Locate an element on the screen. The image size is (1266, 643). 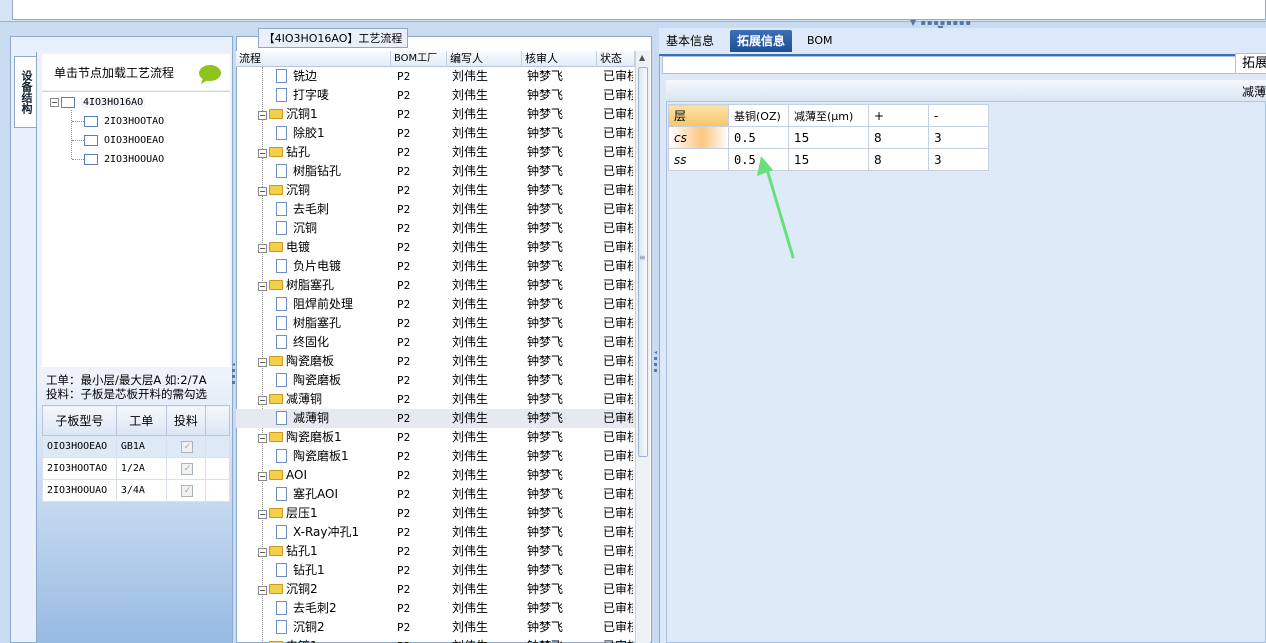
tree-node-child: 2IO3HOOTAO is located at coordinates (118, 121).